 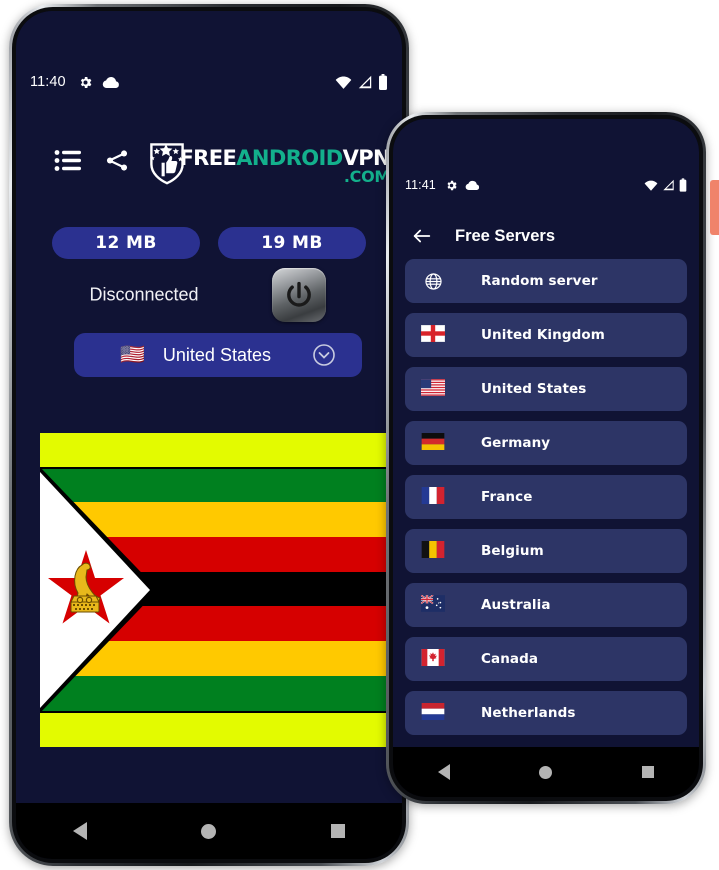 I want to click on list-item-label: United States, so click(x=534, y=389).